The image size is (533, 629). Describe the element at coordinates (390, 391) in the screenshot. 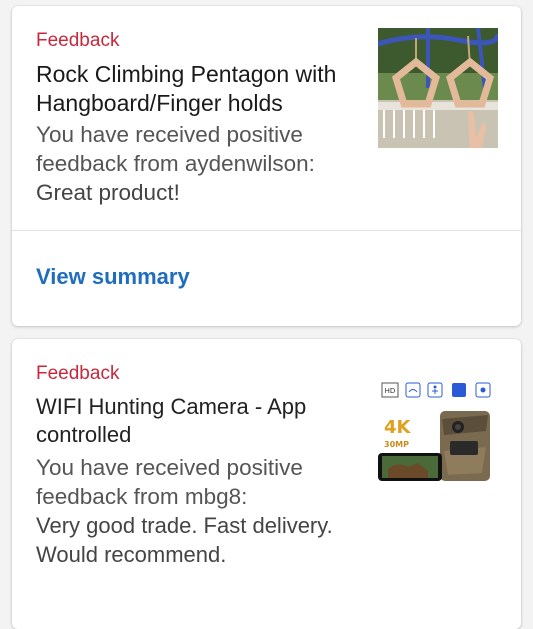

I see `hd-badge-text: HD` at that location.